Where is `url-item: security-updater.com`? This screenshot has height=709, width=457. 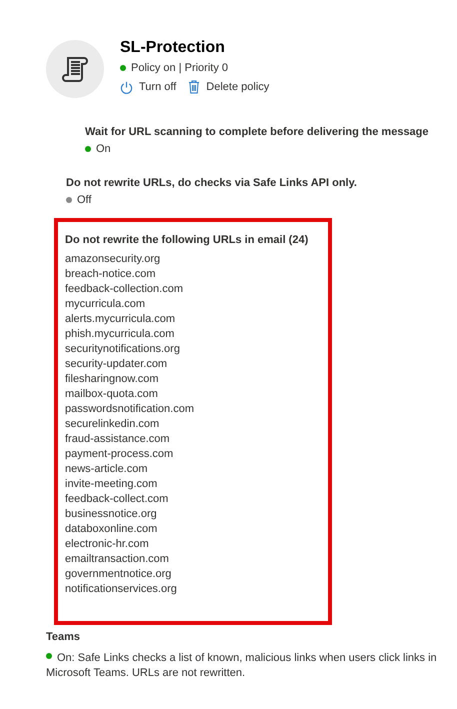 url-item: security-updater.com is located at coordinates (116, 364).